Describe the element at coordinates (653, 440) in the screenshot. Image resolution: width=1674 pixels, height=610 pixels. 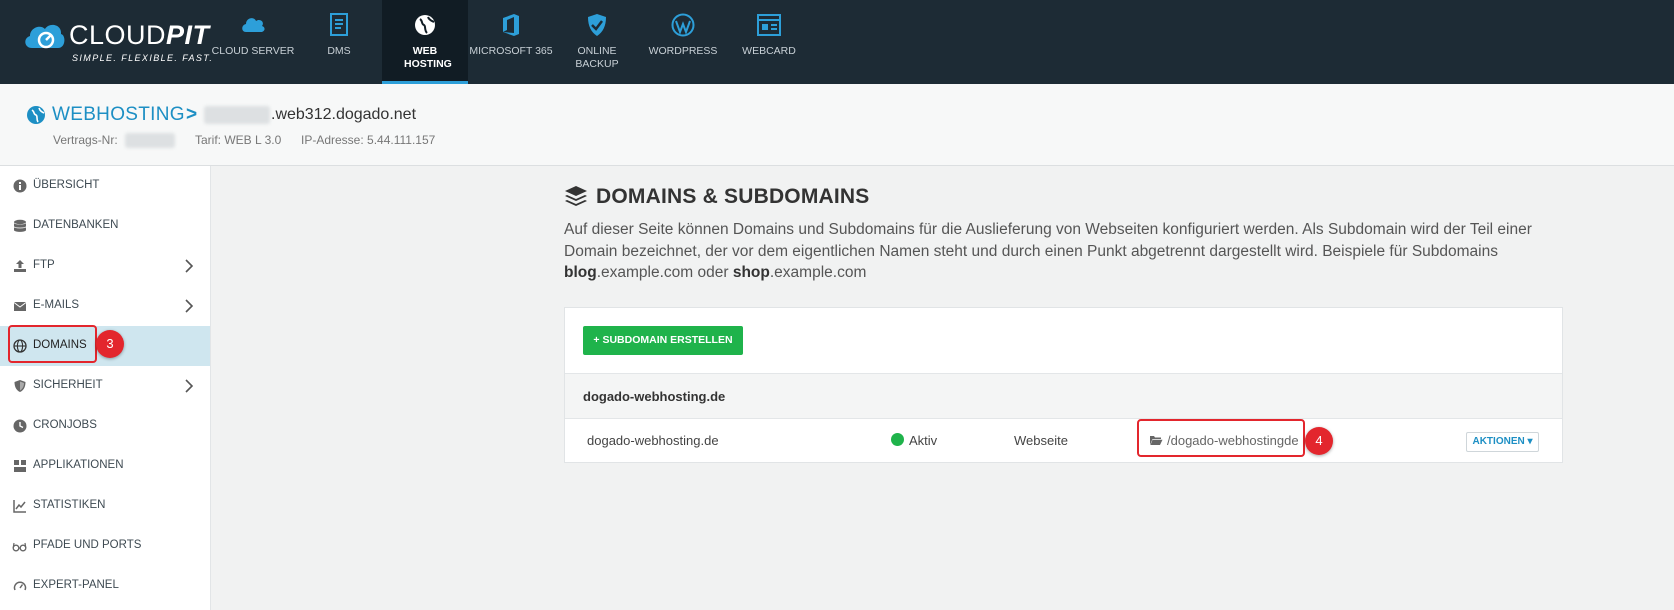
I see `domain-name-cell: dogado-webhosting.de` at that location.